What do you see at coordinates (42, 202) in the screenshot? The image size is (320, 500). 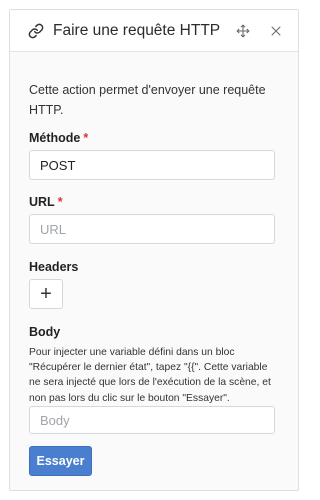 I see `url-label-text: URL` at bounding box center [42, 202].